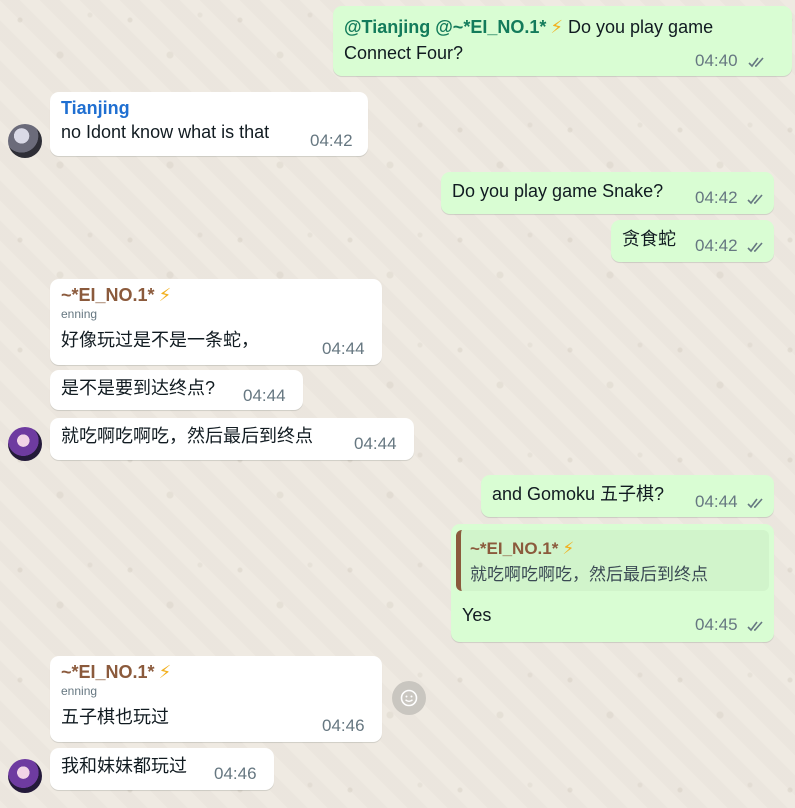 This screenshot has width=795, height=808. What do you see at coordinates (692, 241) in the screenshot?
I see `message-bubble-outgoing: 贪食蛇 04:42` at bounding box center [692, 241].